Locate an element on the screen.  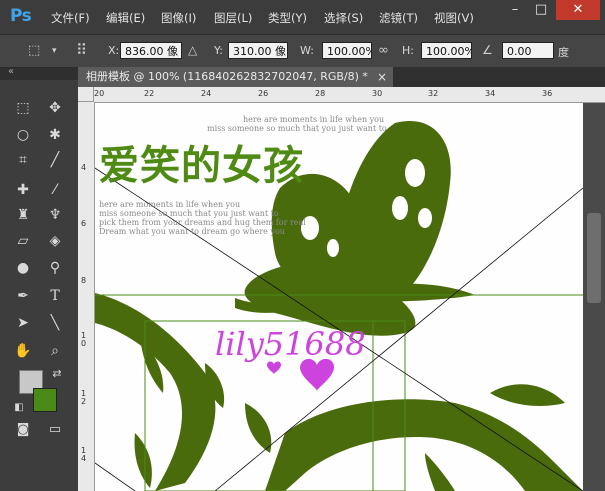
quick-mask-icon: ◙ is located at coordinates (23, 430).